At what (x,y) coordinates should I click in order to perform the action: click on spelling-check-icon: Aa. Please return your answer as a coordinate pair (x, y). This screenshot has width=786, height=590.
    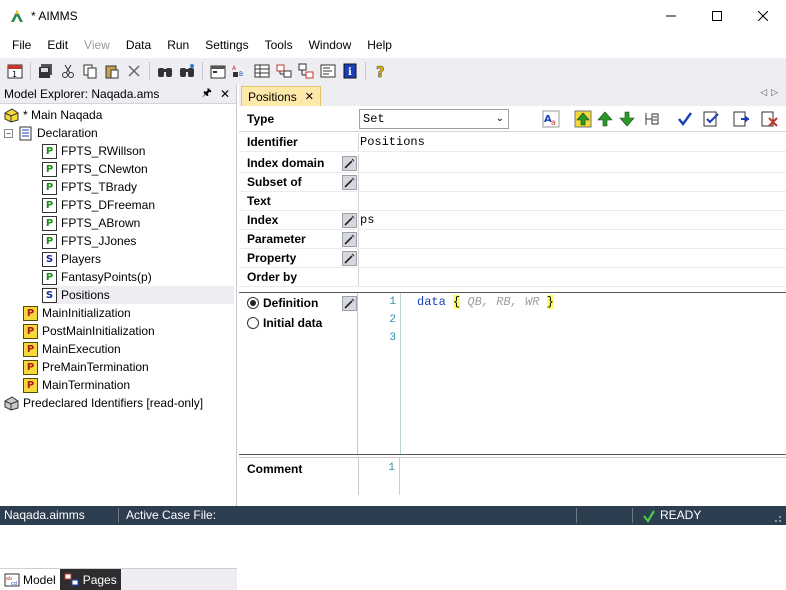
    Looking at the image, I should click on (551, 119).